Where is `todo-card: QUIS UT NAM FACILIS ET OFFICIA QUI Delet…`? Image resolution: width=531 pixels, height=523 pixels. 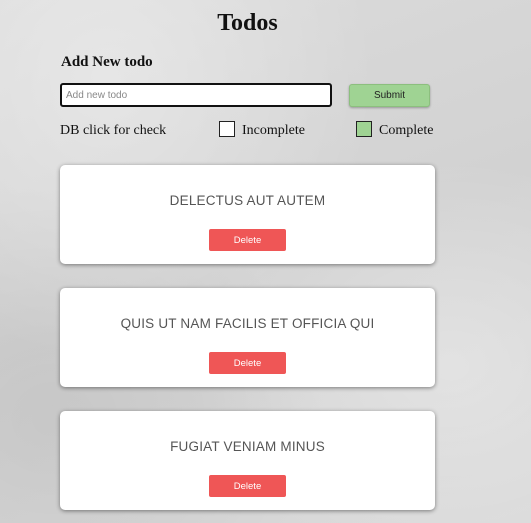
todo-card: QUIS UT NAM FACILIS ET OFFICIA QUI Delet… is located at coordinates (247, 337).